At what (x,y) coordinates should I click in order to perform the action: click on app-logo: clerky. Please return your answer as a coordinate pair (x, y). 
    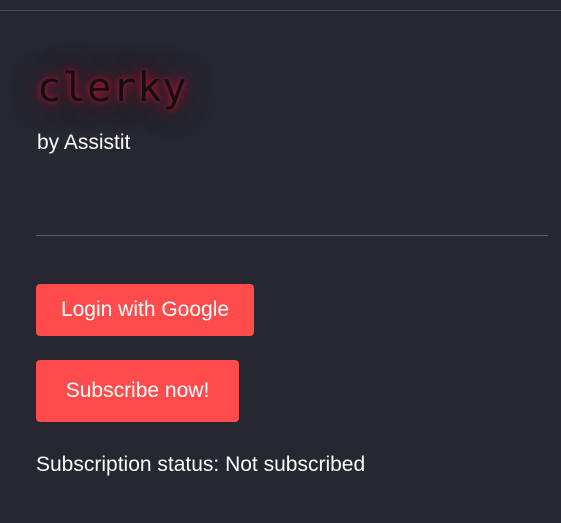
    Looking at the image, I should click on (112, 88).